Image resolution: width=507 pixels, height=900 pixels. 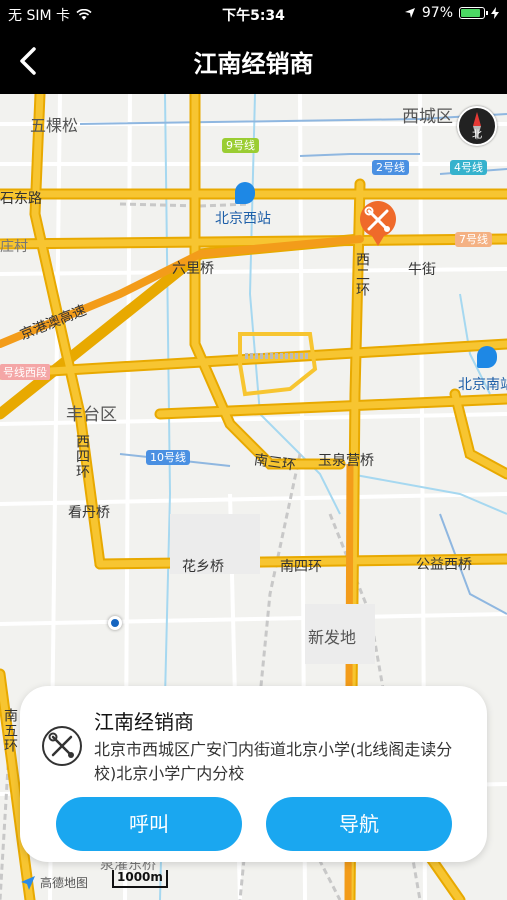 What do you see at coordinates (243, 219) in the screenshot?
I see `map-label-beijingxizhan: 北京西站` at bounding box center [243, 219].